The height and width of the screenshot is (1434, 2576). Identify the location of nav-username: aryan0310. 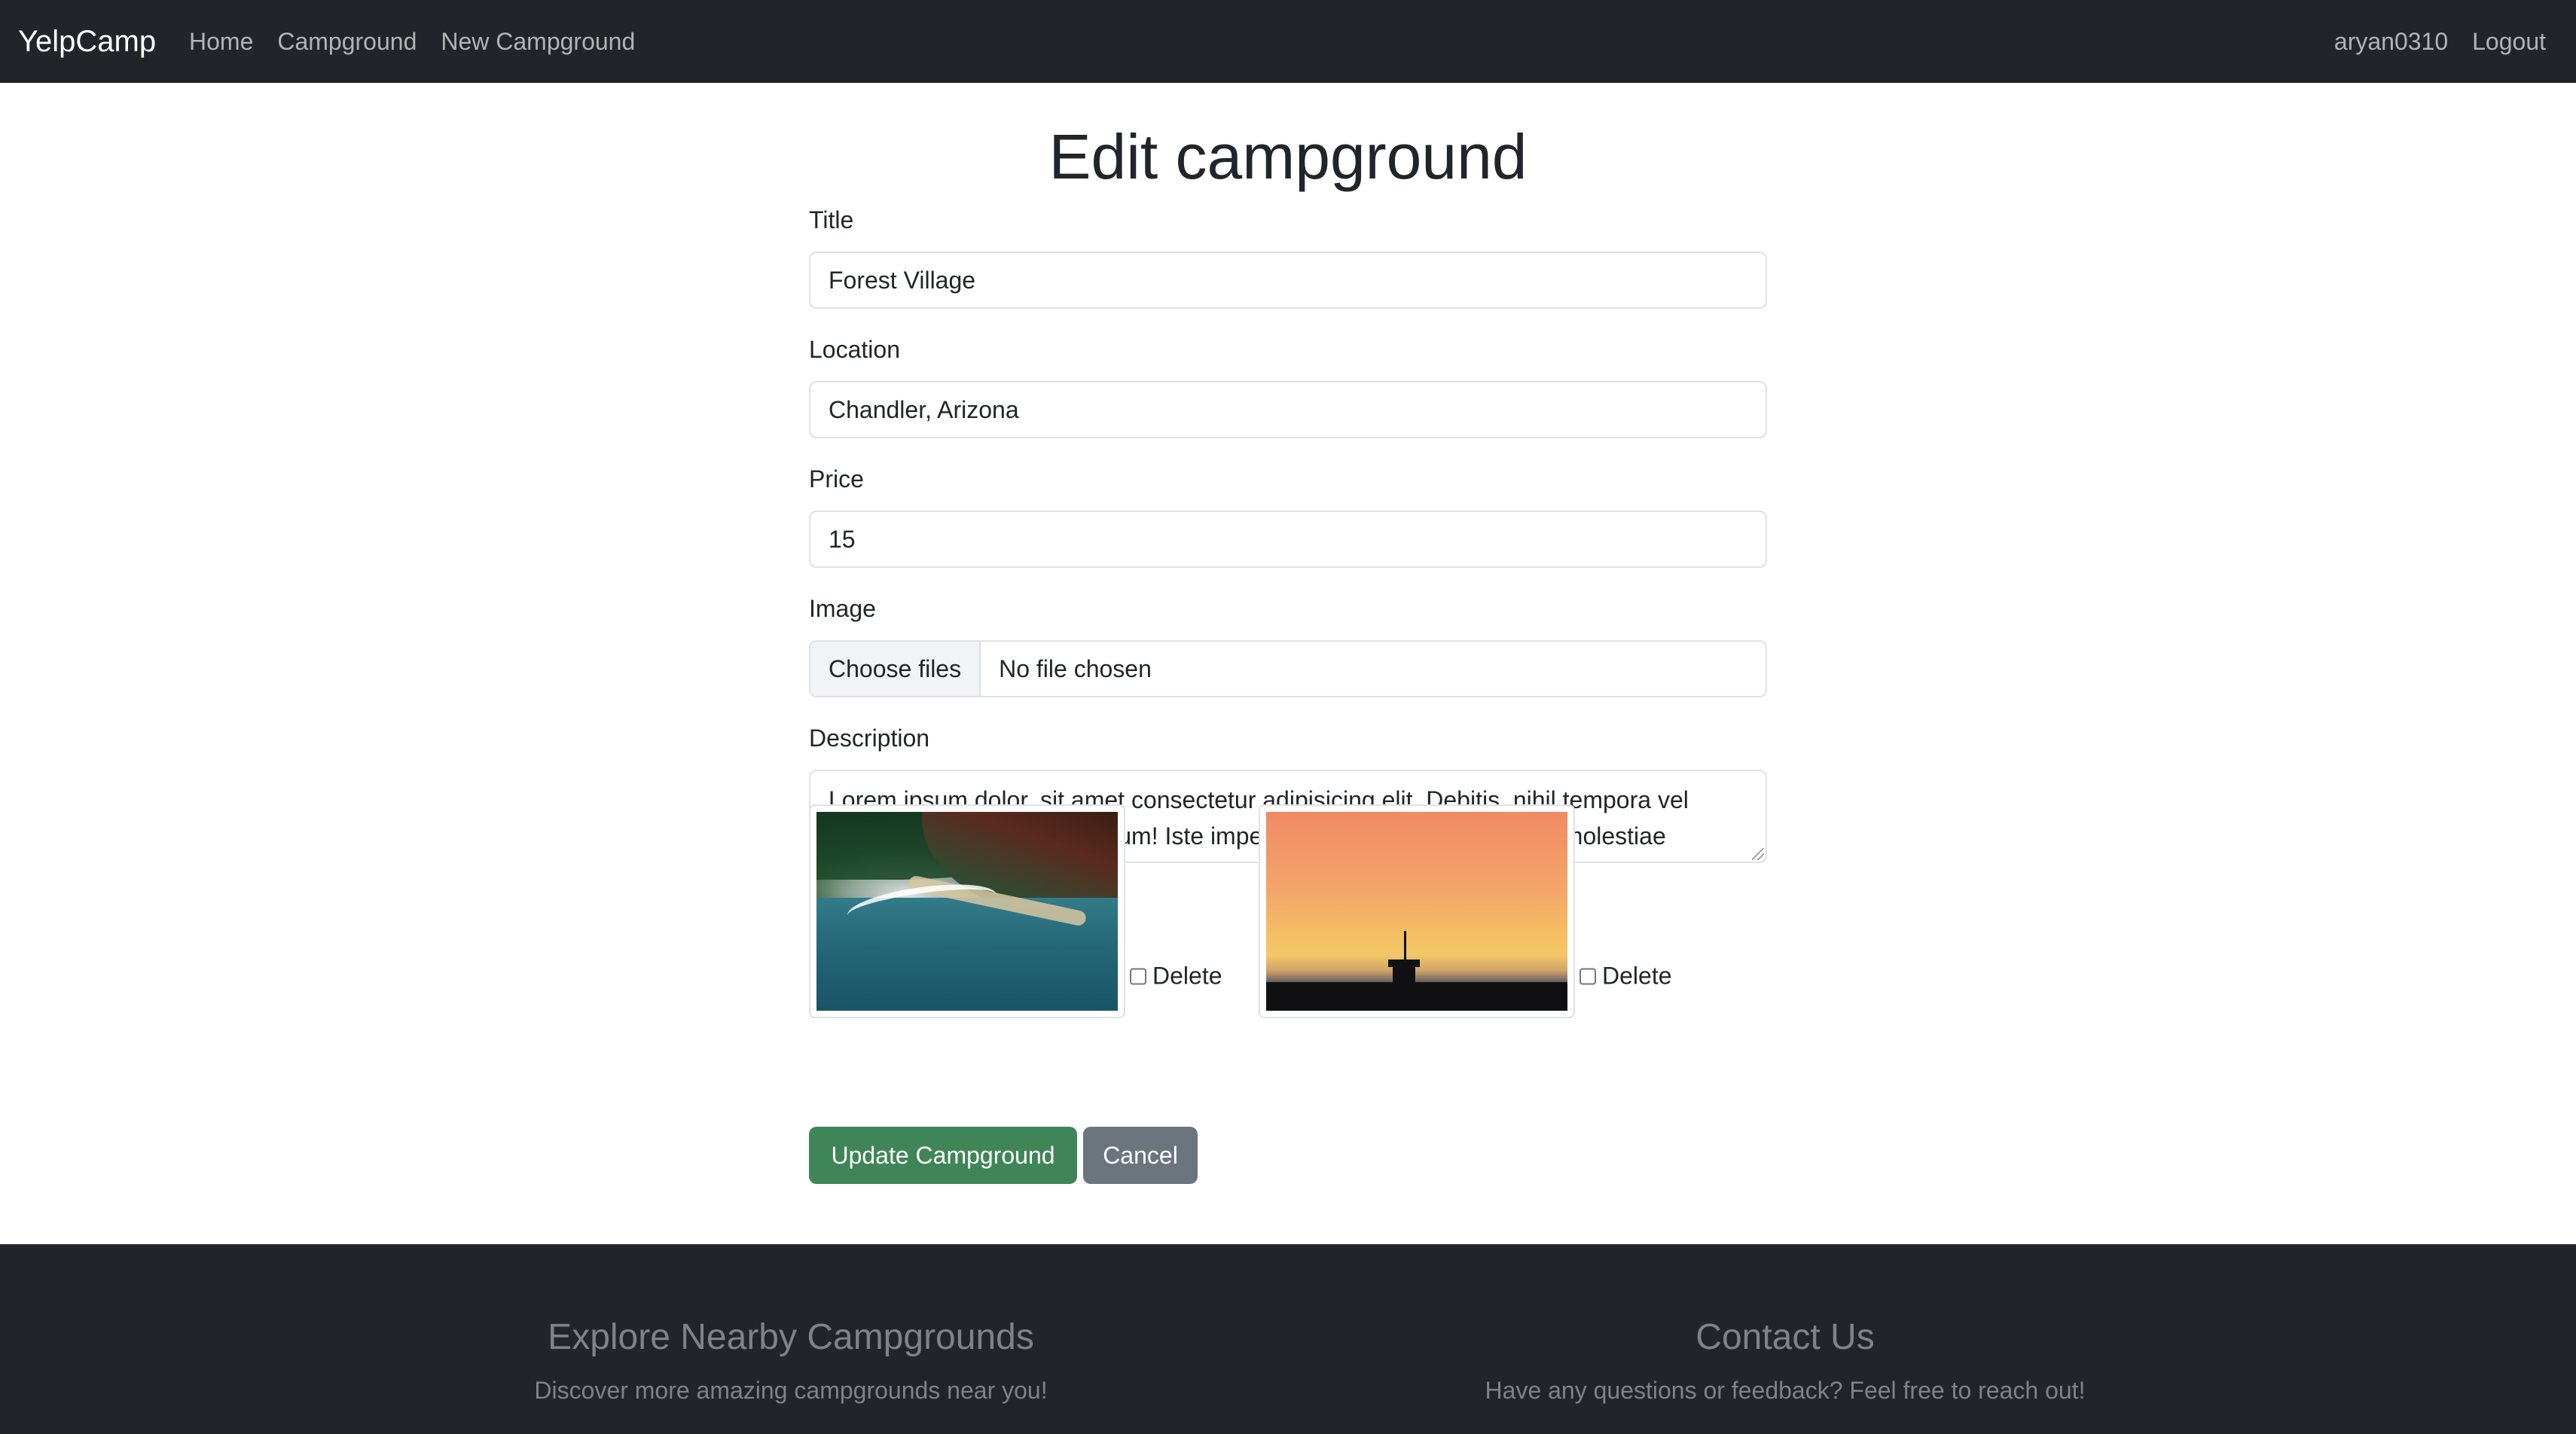
(2391, 42).